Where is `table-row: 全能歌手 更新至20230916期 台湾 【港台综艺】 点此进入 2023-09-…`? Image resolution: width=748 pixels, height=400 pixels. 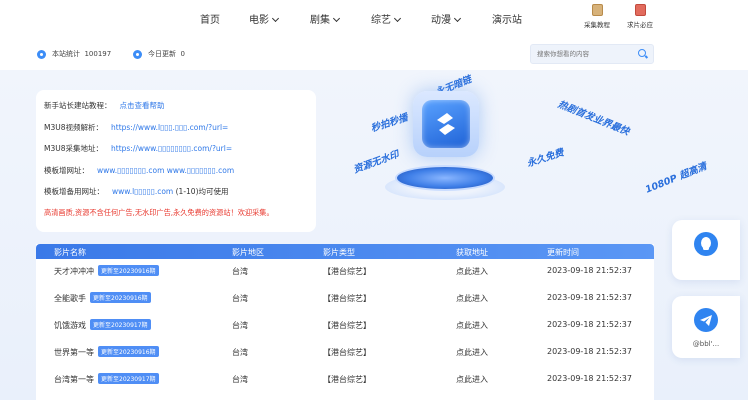
table-row: 全能歌手 更新至20230916期 台湾 【港台综艺】 点此进入 2023-09-… is located at coordinates (345, 299).